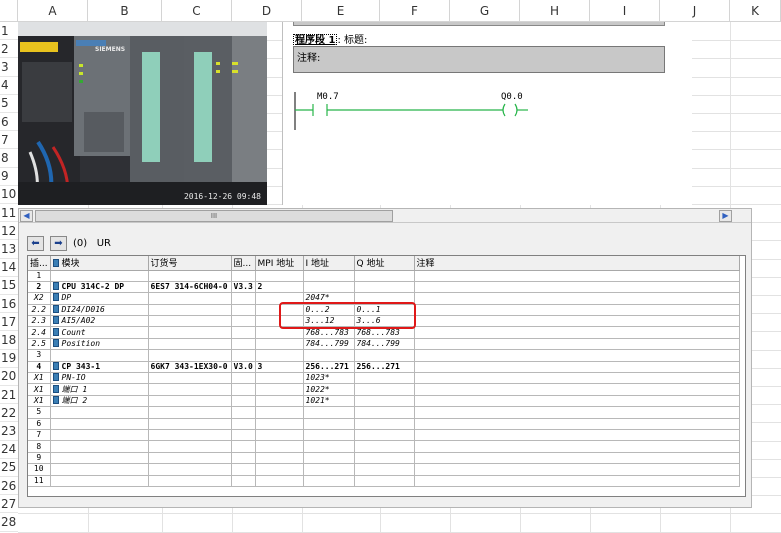  I want to click on row-header: 19, so click(9, 359).